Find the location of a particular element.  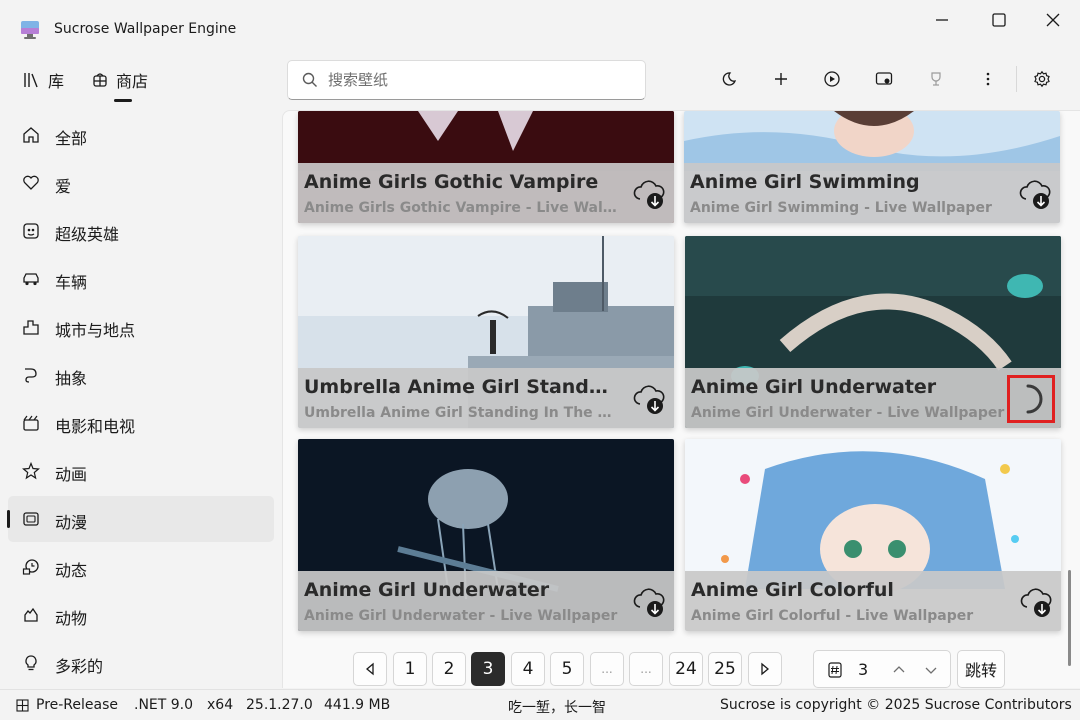

page-number-input: 3 is located at coordinates (882, 669).